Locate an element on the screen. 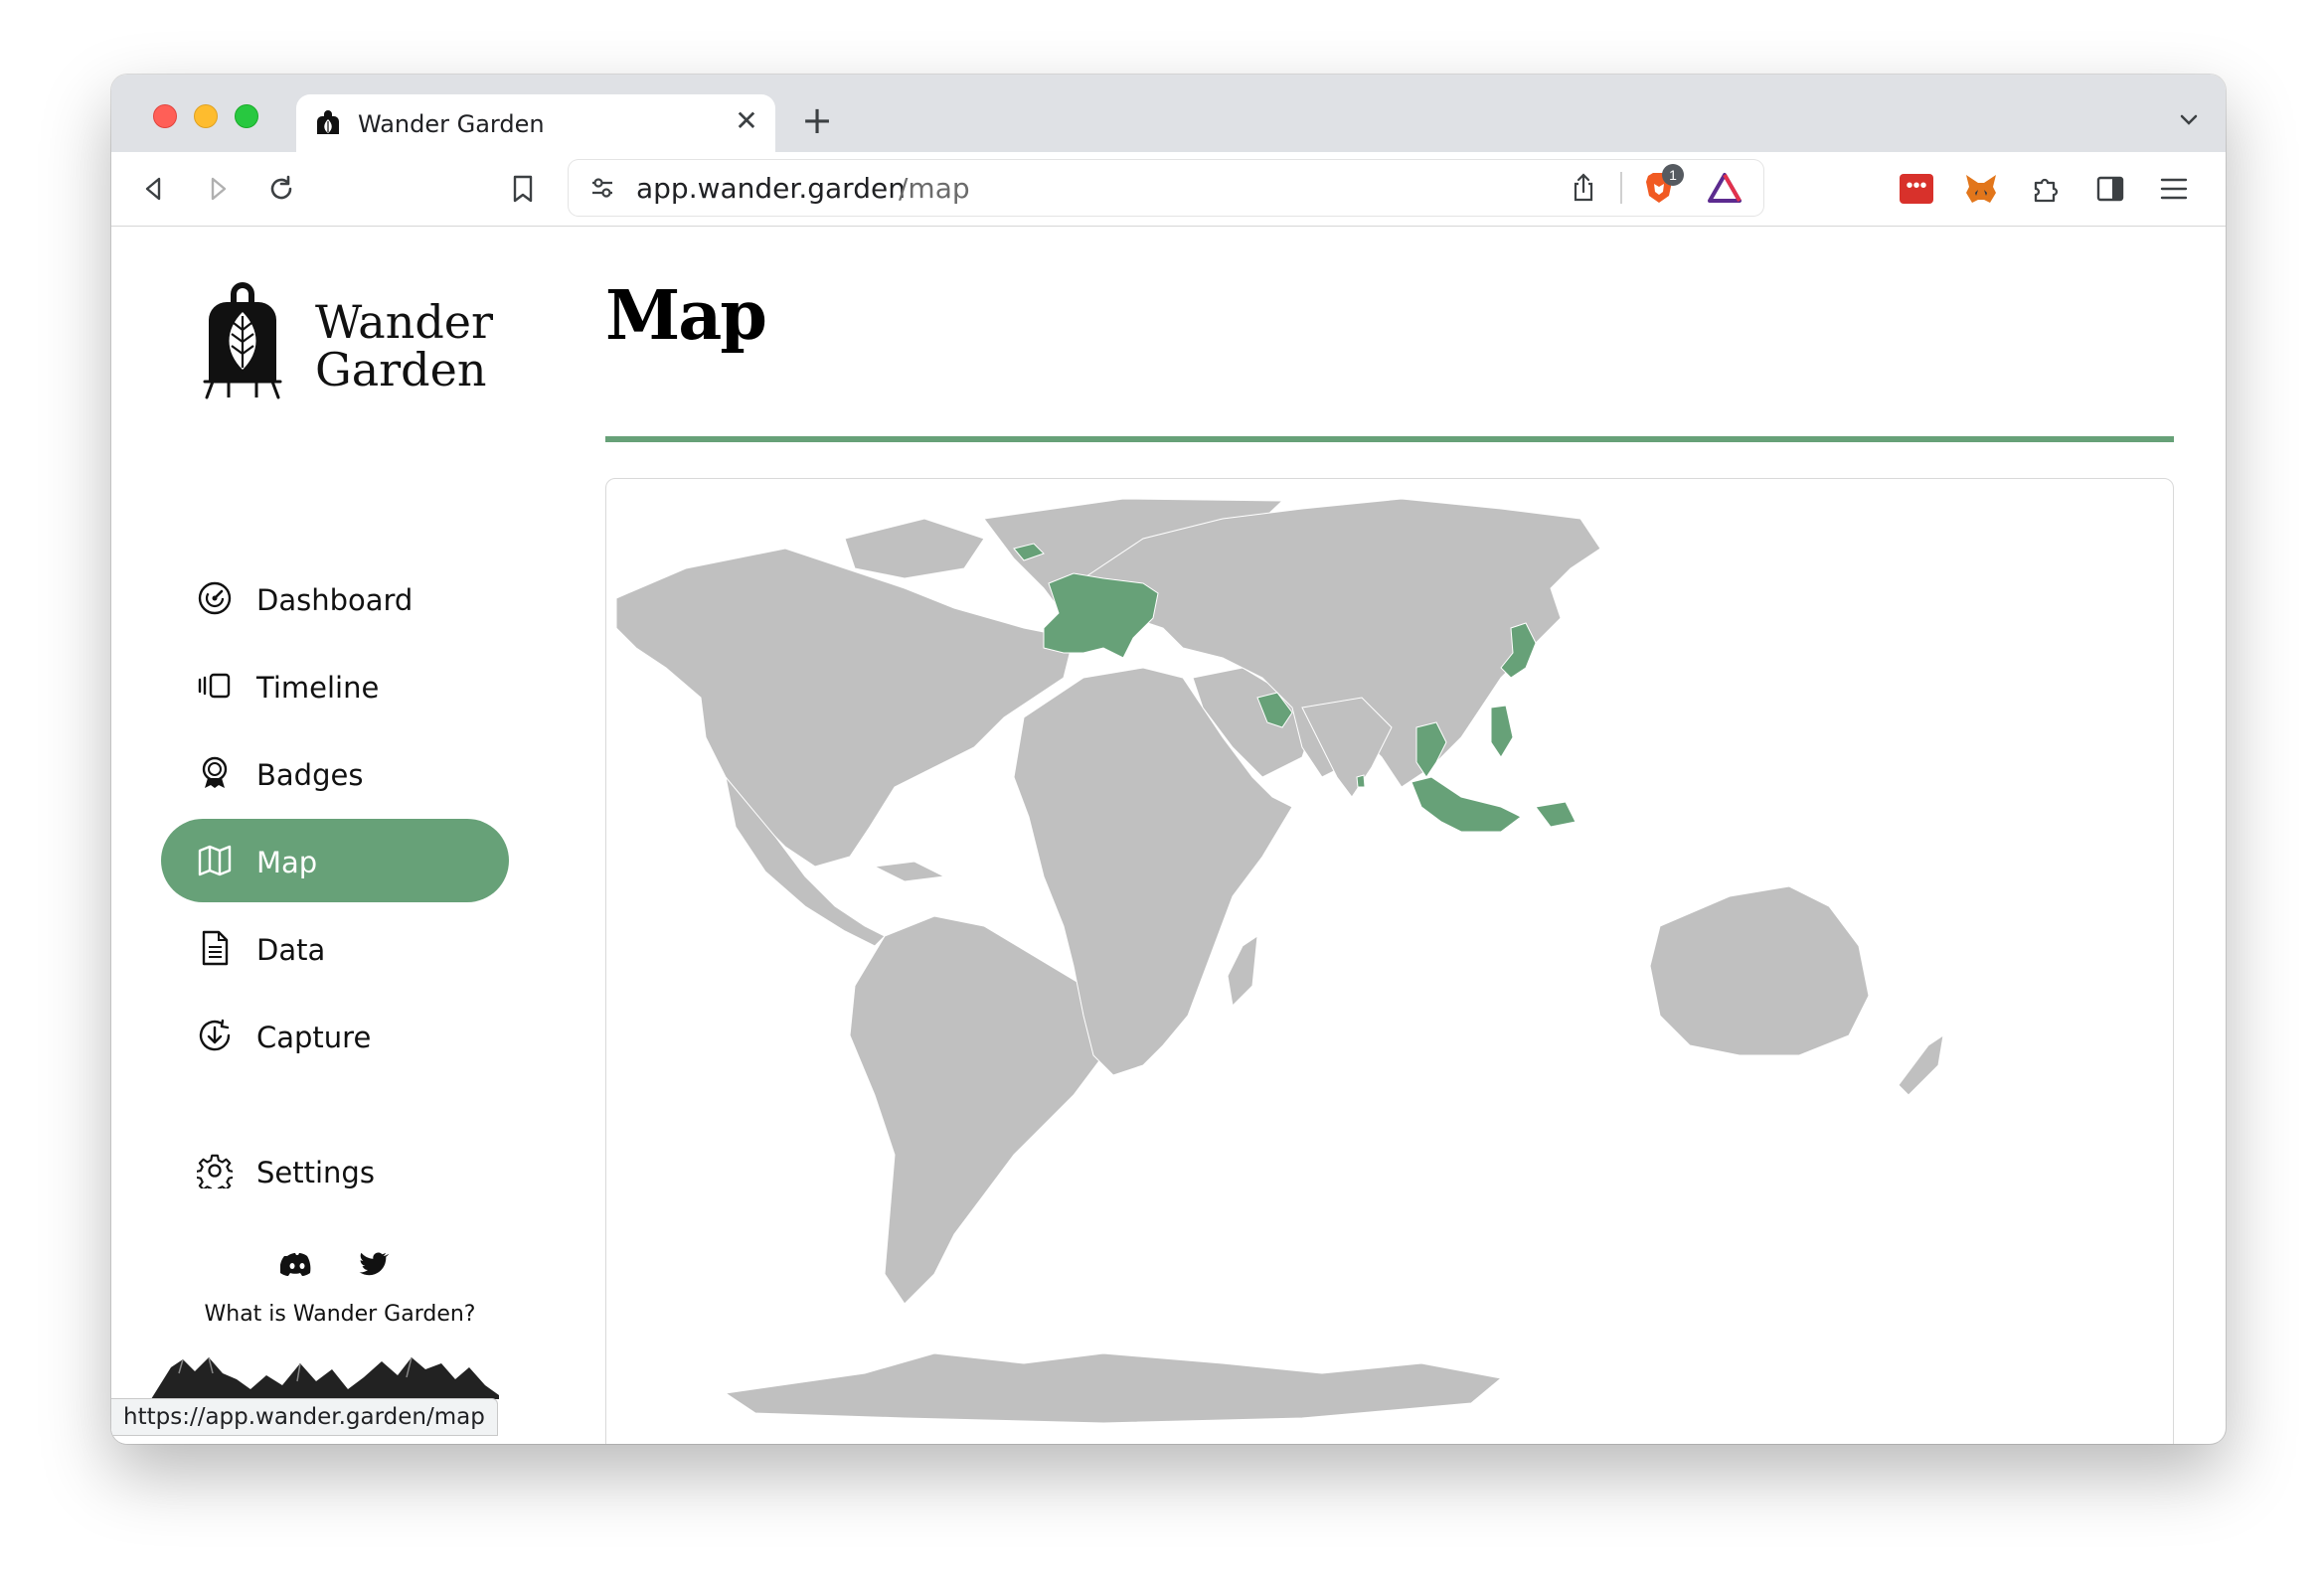  nav-settings: Settings is located at coordinates (335, 1170).